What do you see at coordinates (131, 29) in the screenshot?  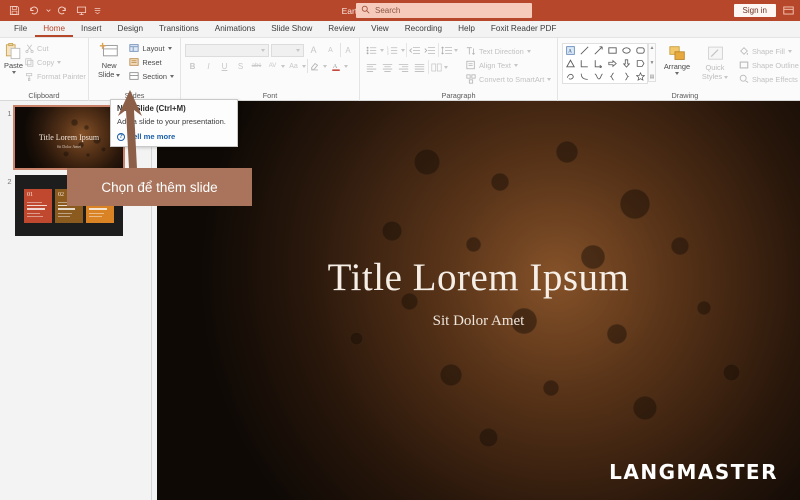 I see `tab-design: Design` at bounding box center [131, 29].